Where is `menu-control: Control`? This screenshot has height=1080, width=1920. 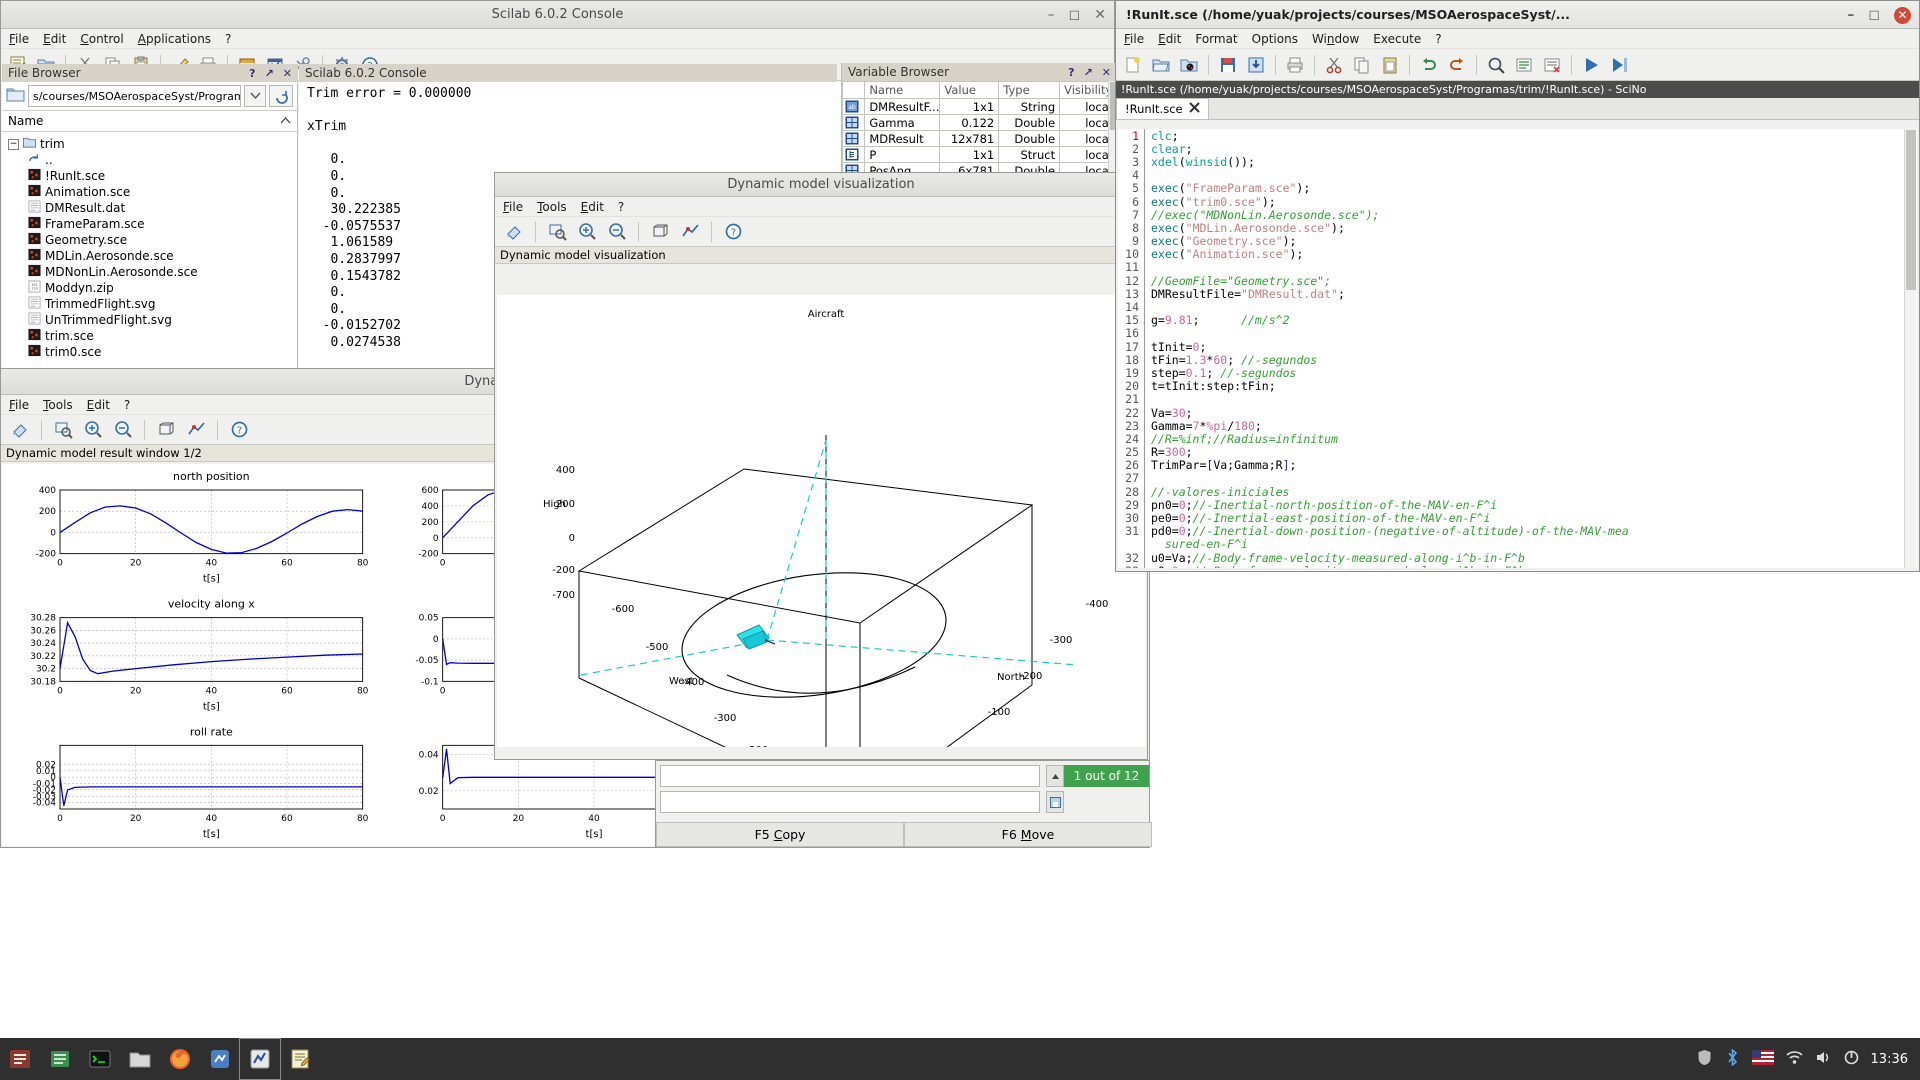 menu-control: Control is located at coordinates (101, 39).